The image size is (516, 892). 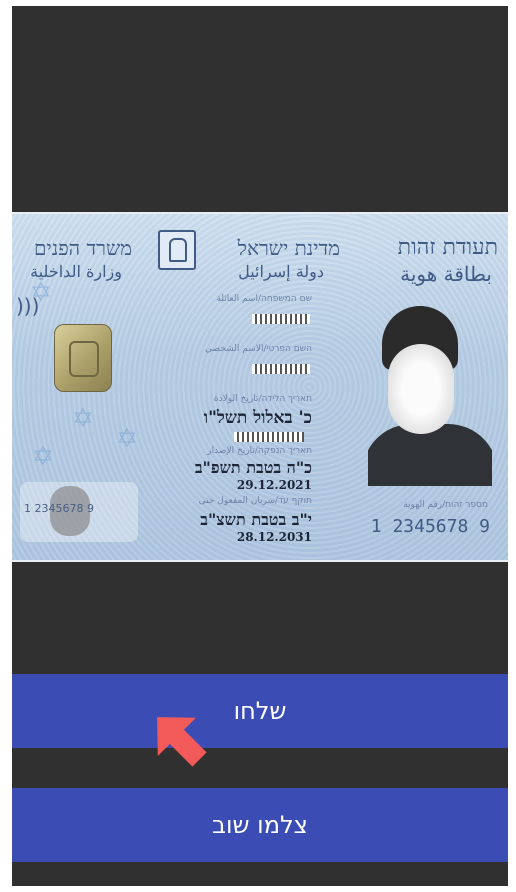 I want to click on retake-button-label: צלמו שוב, so click(x=260, y=825).